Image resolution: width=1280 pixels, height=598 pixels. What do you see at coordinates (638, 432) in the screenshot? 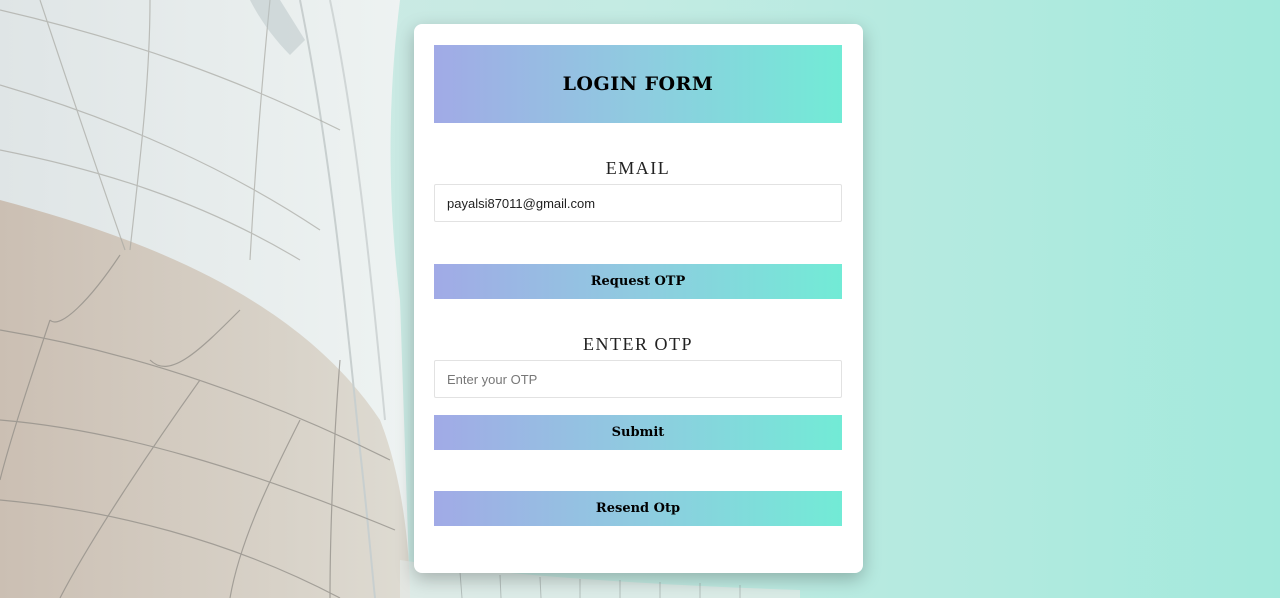
I see `submit-button: Submit` at bounding box center [638, 432].